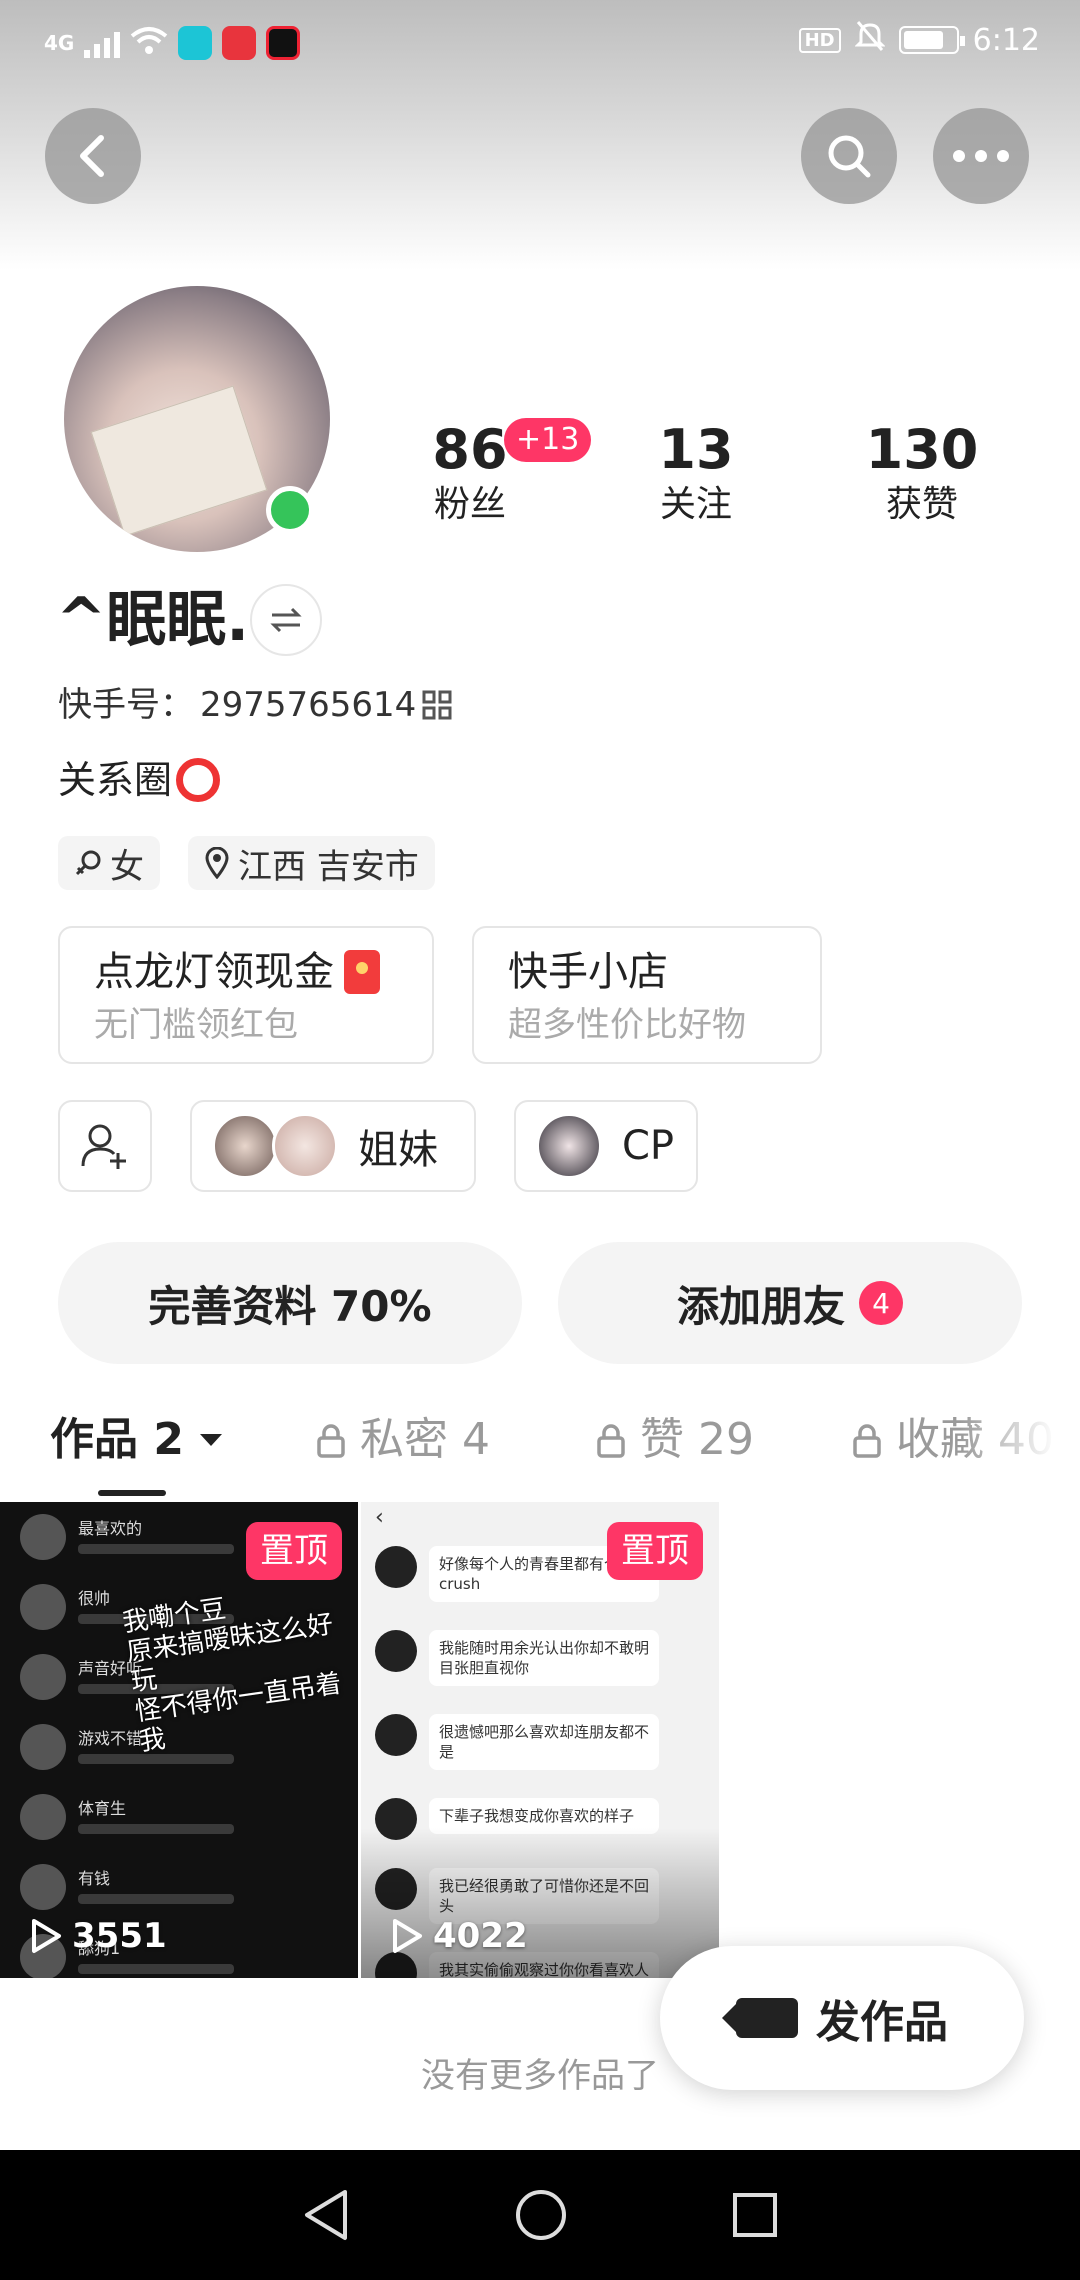 This screenshot has width=1080, height=2280. What do you see at coordinates (198, 780) in the screenshot?
I see `red-circle-emoji-icon` at bounding box center [198, 780].